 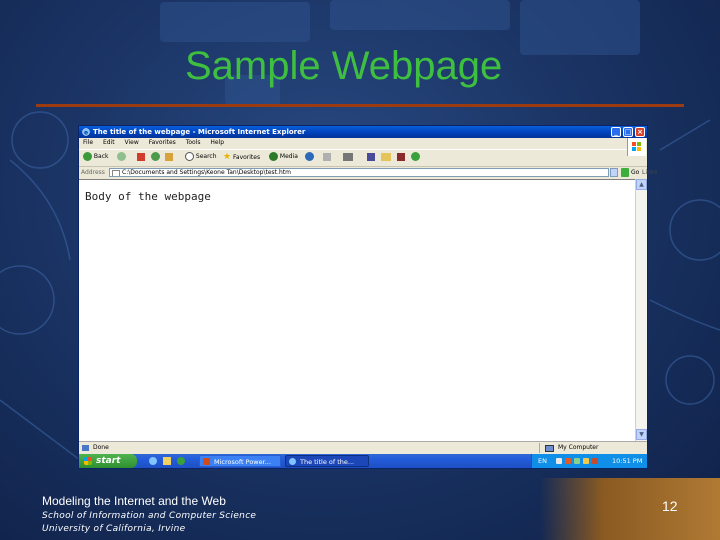 I want to click on menu-favorites: Favorites, so click(x=162, y=142).